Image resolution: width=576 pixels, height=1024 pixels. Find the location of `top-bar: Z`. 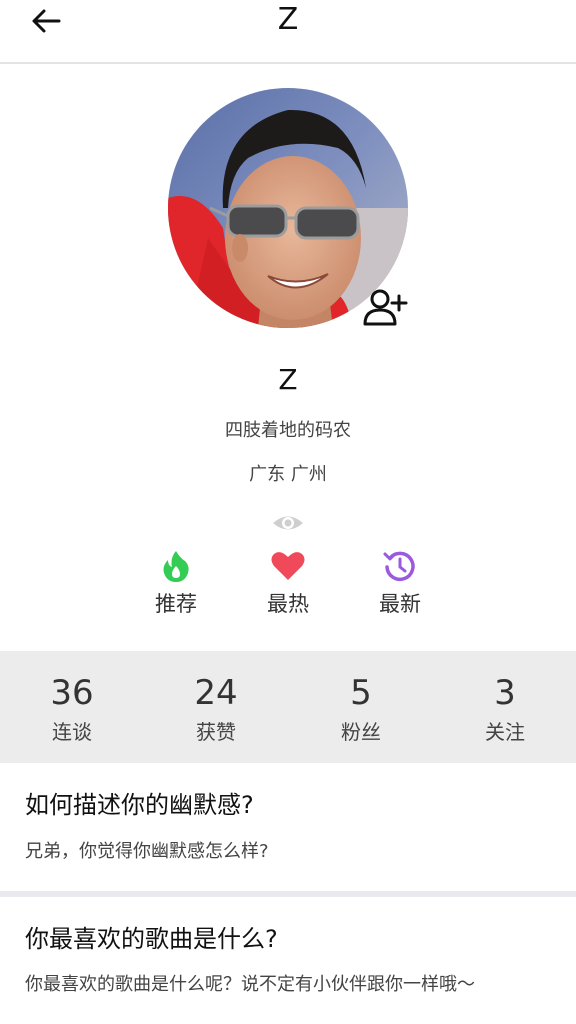

top-bar: Z is located at coordinates (288, 32).